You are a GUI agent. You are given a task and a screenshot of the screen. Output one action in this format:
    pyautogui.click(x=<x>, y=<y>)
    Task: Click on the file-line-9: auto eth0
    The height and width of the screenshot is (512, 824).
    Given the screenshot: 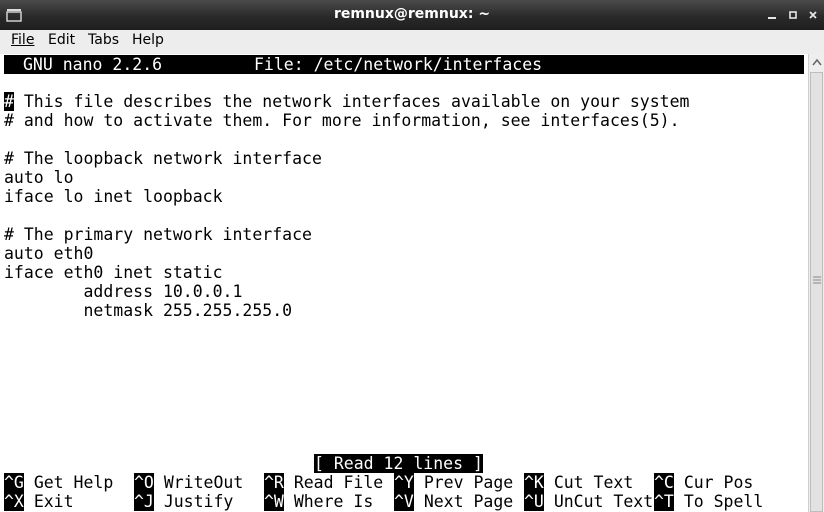 What is the action you would take?
    pyautogui.click(x=48, y=253)
    